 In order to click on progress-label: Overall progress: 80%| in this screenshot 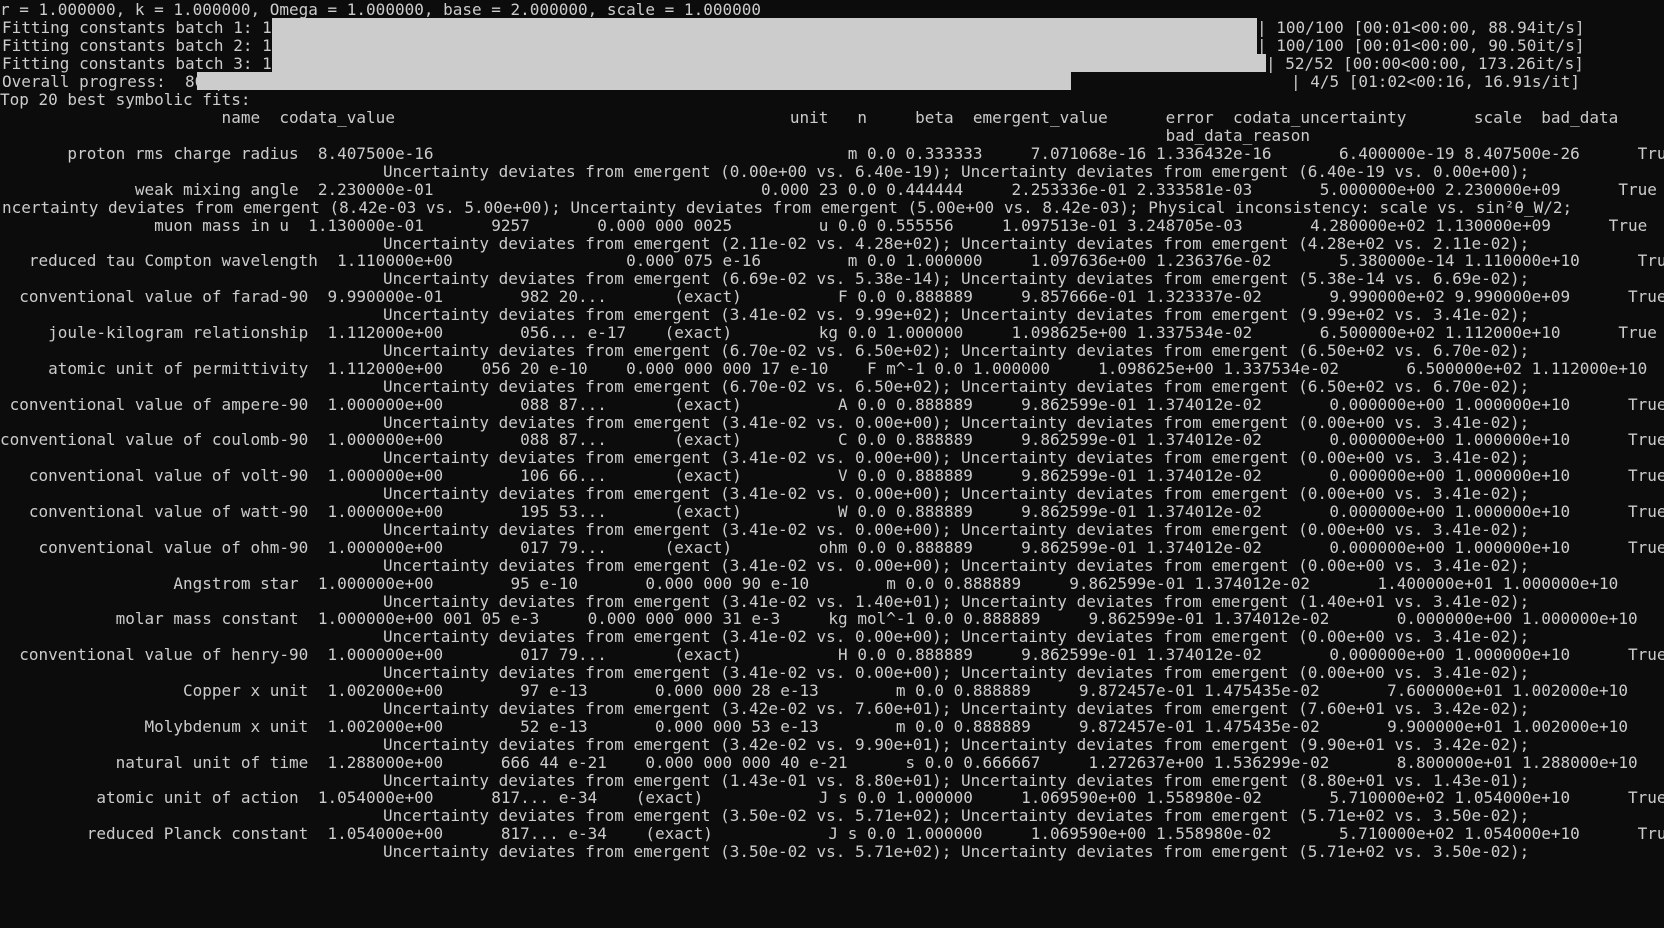, I will do `click(113, 81)`.